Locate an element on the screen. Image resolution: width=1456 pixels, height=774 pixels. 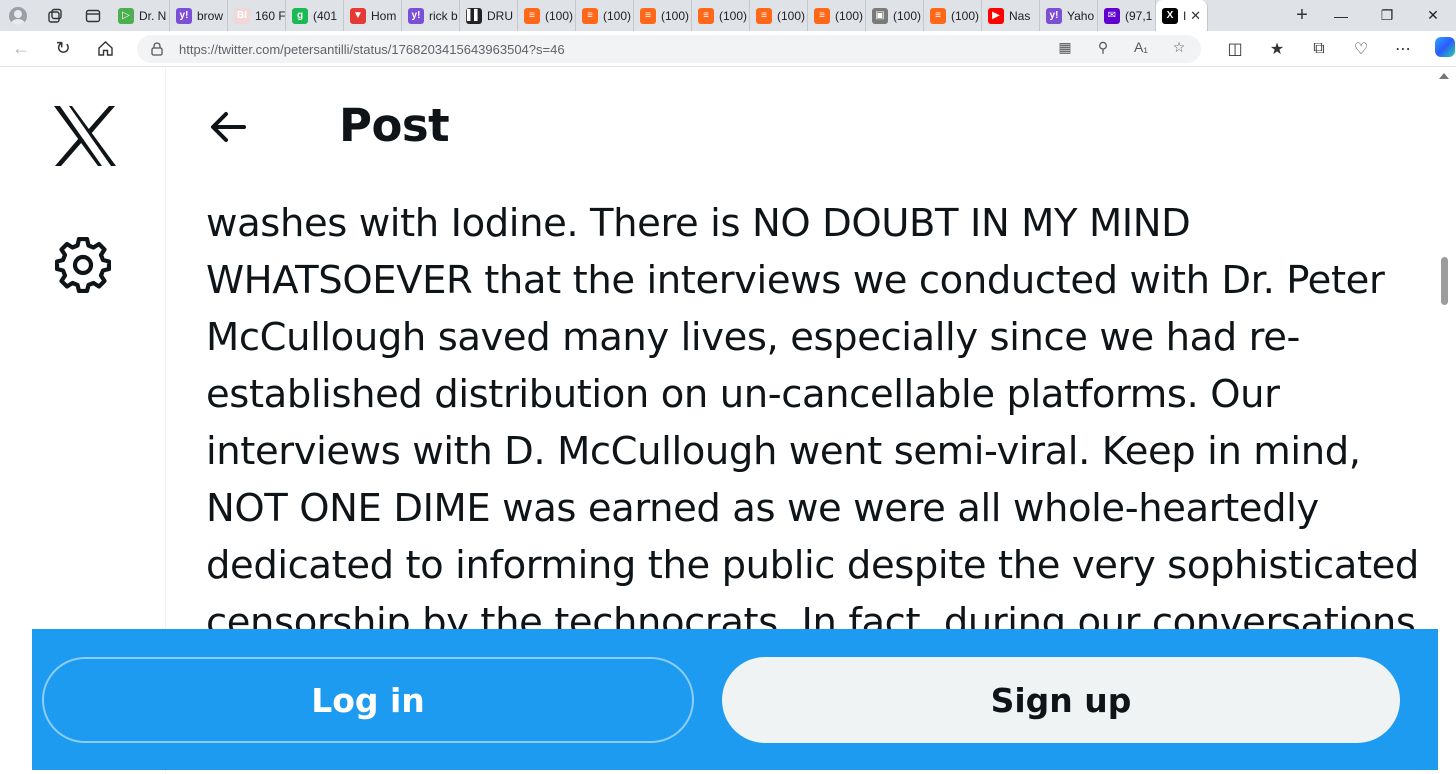
browser-tab-title: (97,1 is located at coordinates (1139, 15).